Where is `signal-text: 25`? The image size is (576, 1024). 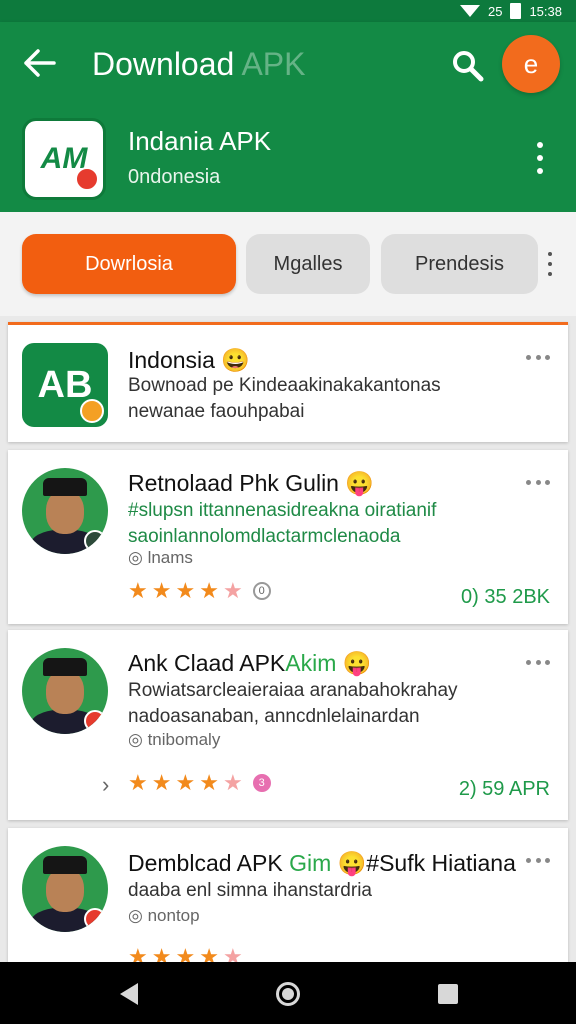 signal-text: 25 is located at coordinates (495, 11).